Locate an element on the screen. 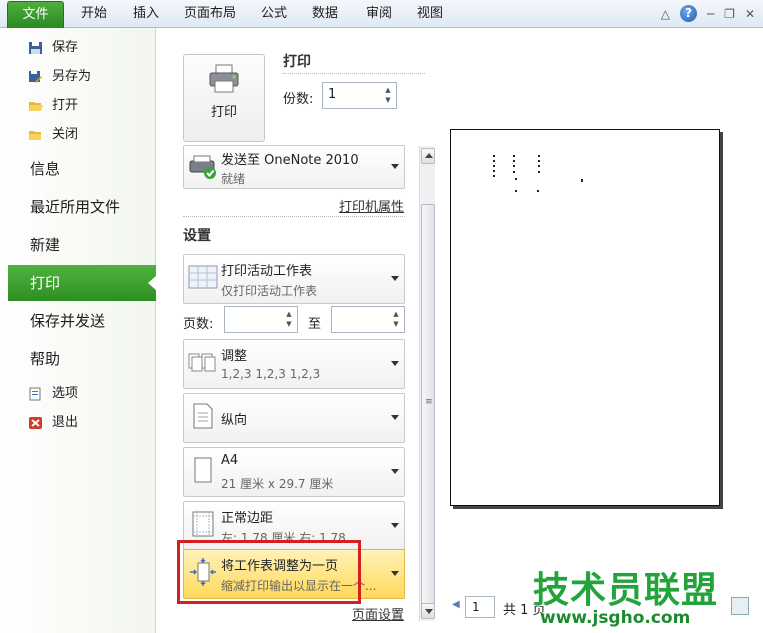  print-what-title: 打印活动工作表 is located at coordinates (267, 271).